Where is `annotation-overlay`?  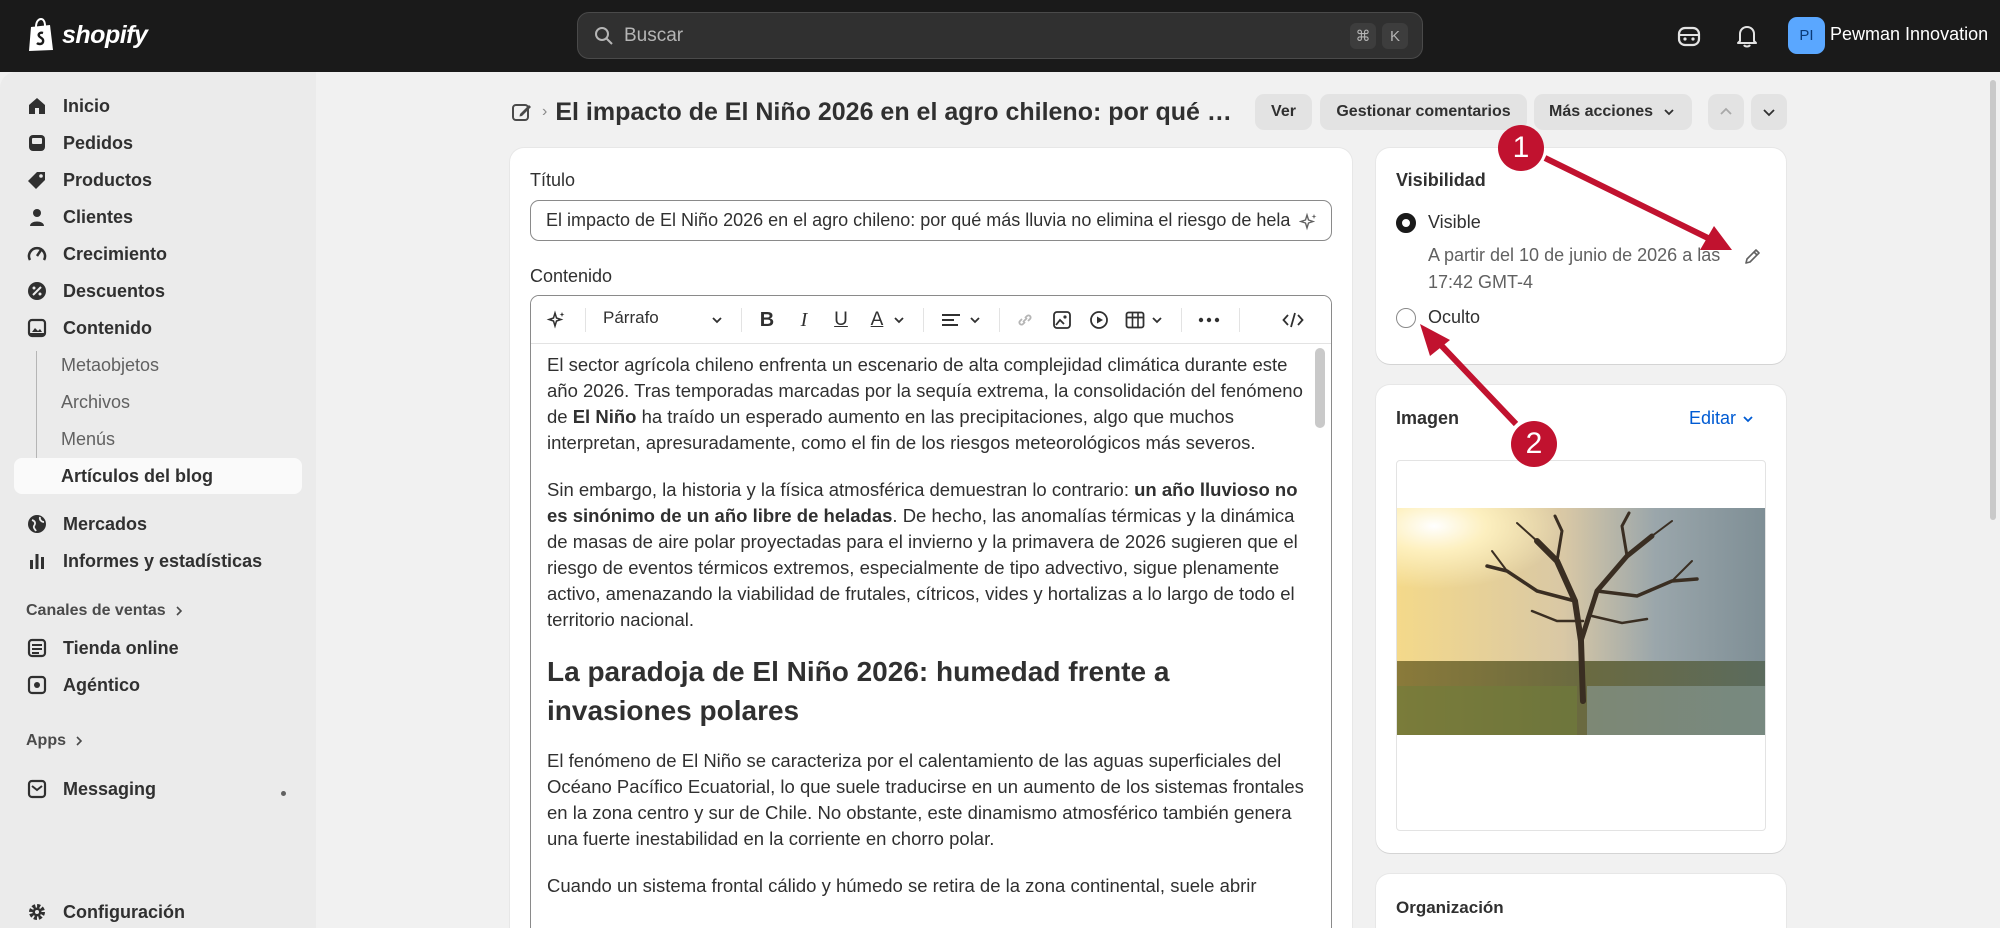 annotation-overlay is located at coordinates (1576, 291).